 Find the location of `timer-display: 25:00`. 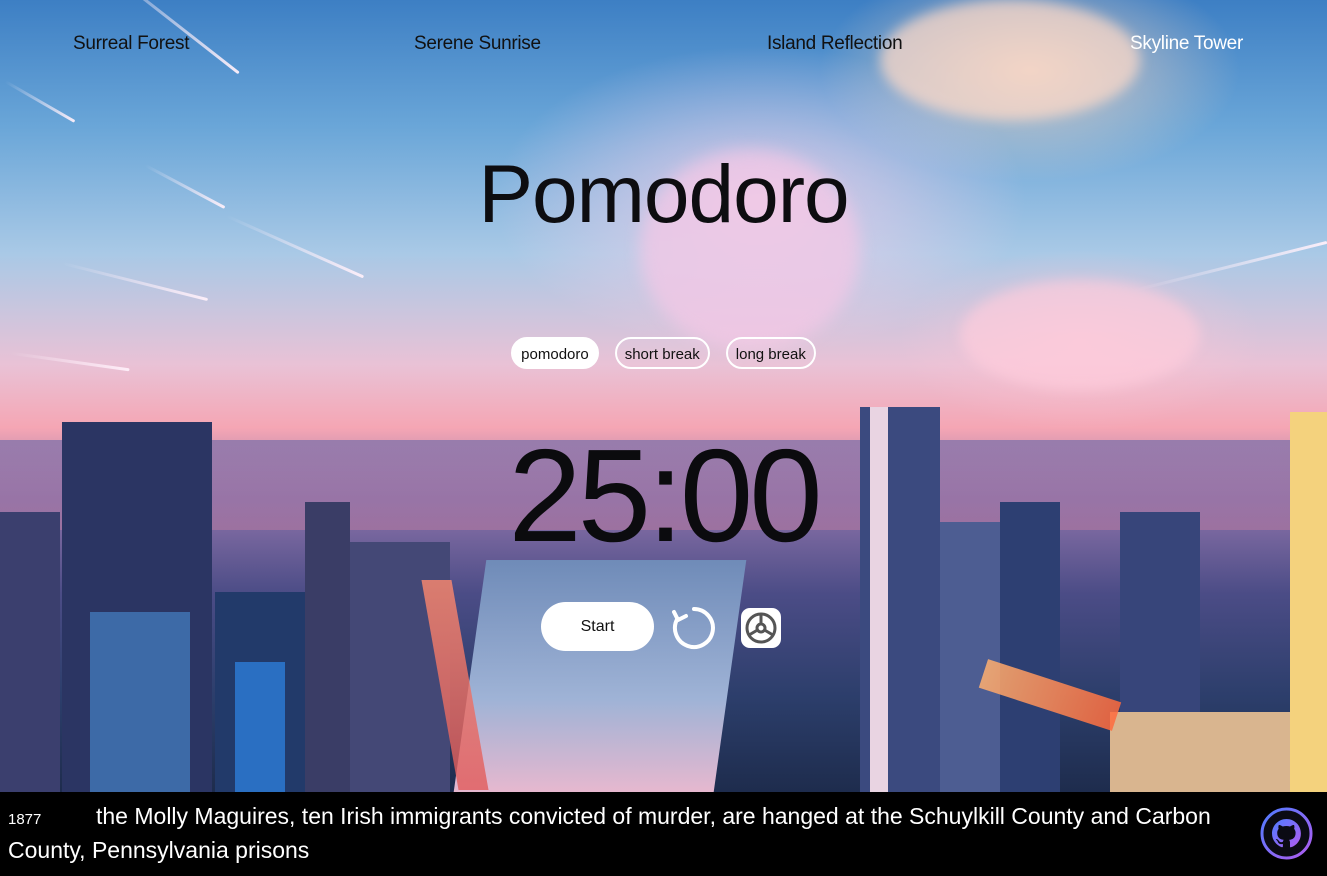

timer-display: 25:00 is located at coordinates (665, 495).